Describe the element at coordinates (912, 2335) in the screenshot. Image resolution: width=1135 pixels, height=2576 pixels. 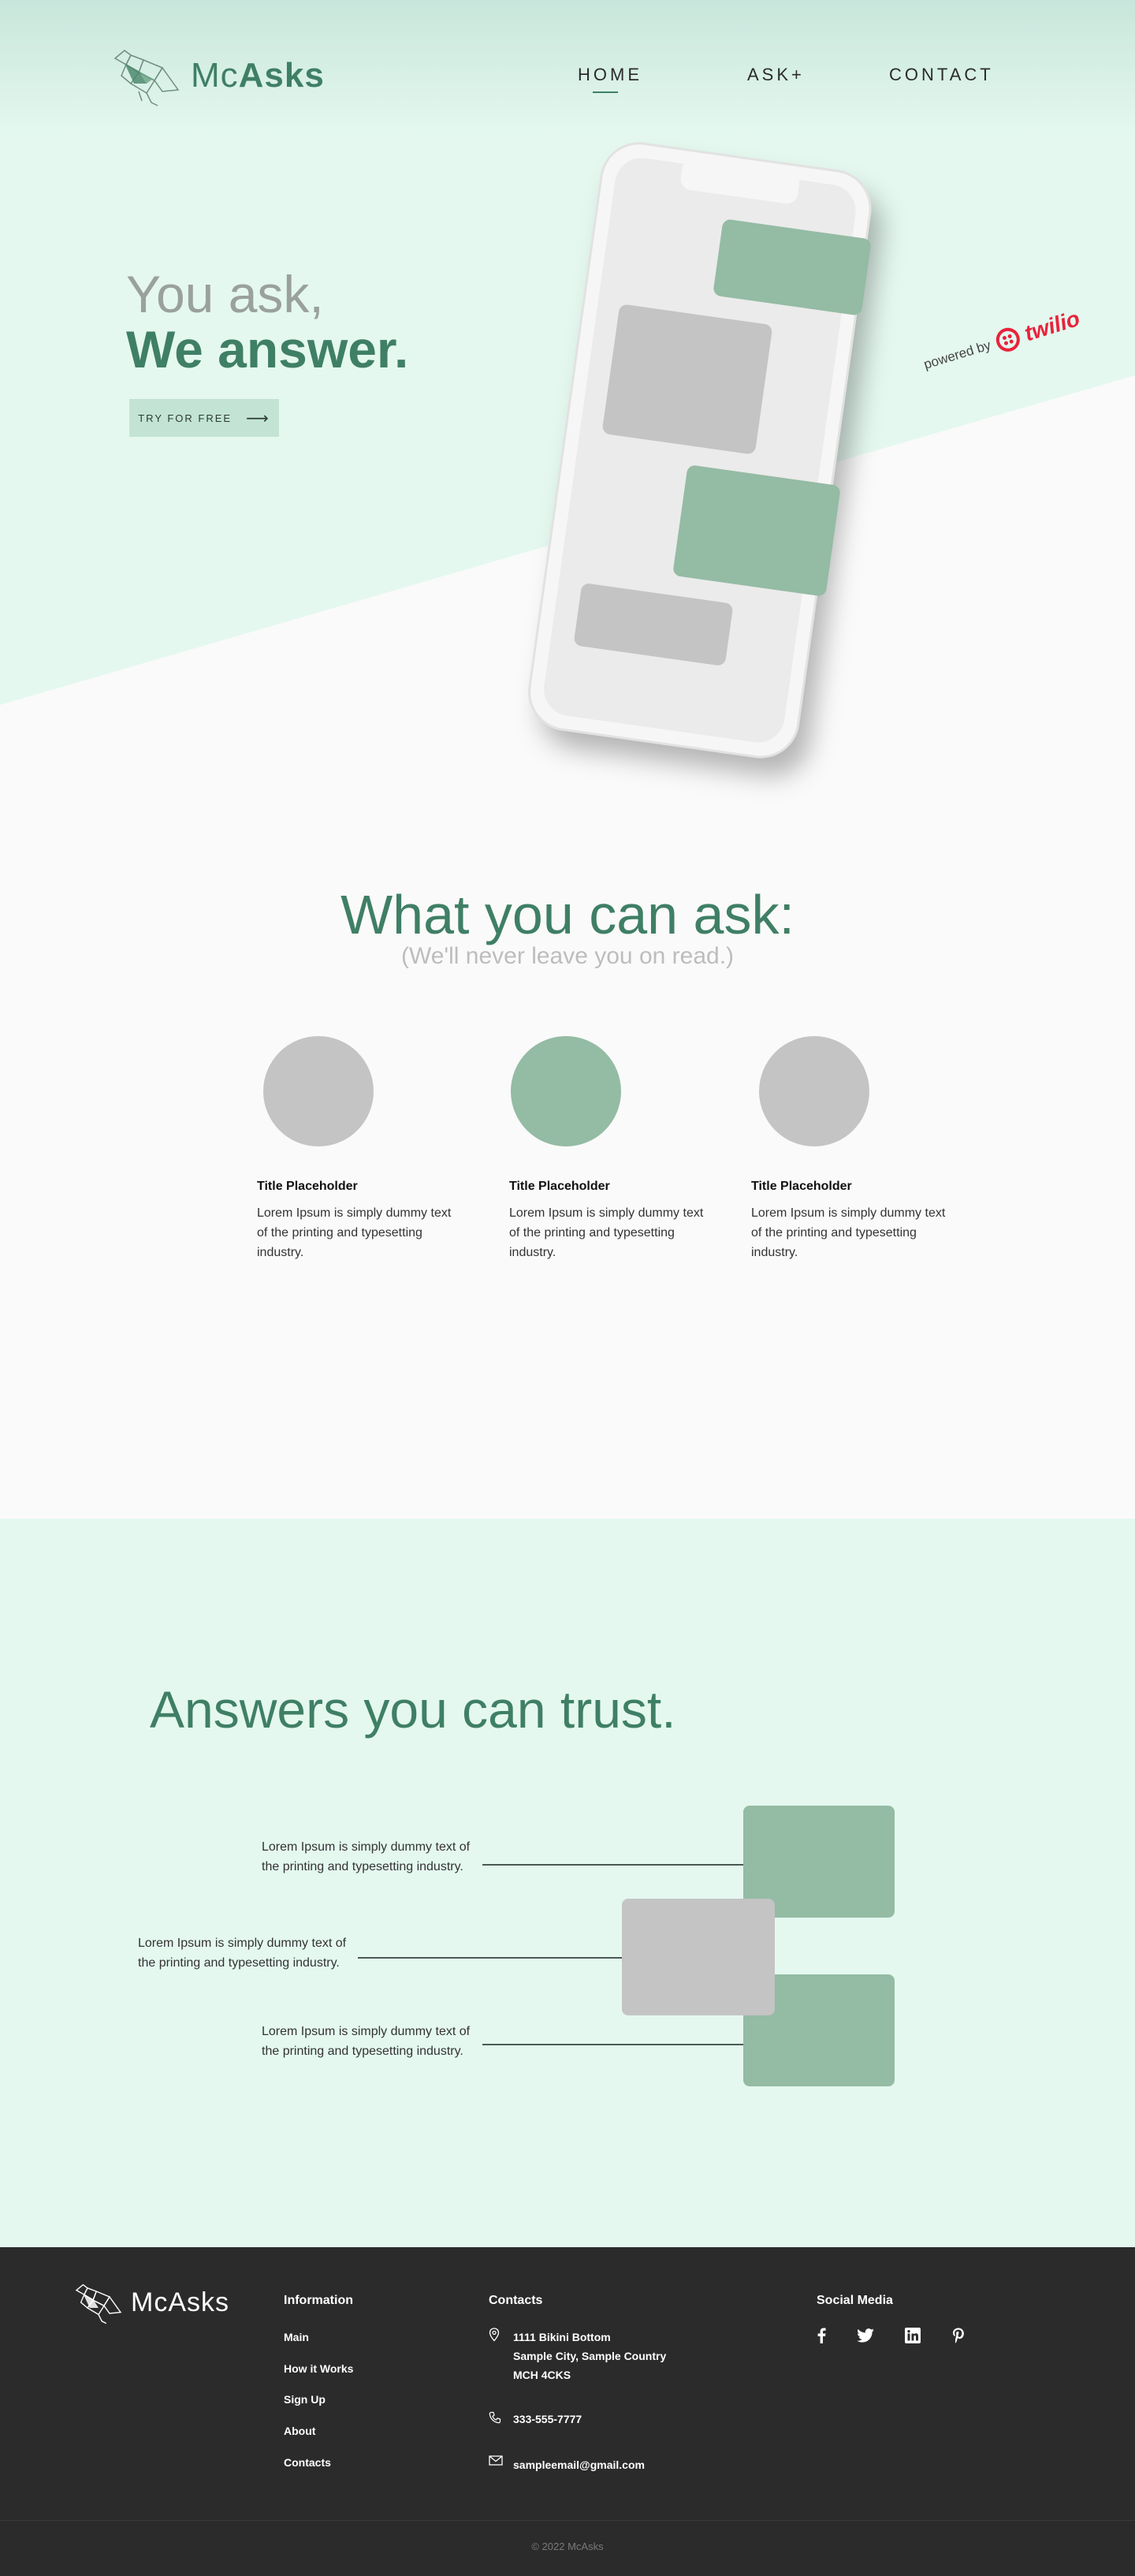
I see `linkedin-icon` at that location.